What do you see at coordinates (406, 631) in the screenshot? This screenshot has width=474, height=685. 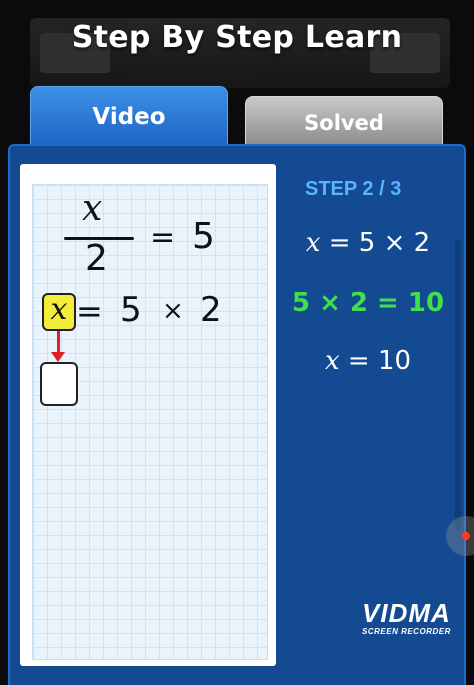 I see `watermark-subtitle: SCREEN RECORDER` at bounding box center [406, 631].